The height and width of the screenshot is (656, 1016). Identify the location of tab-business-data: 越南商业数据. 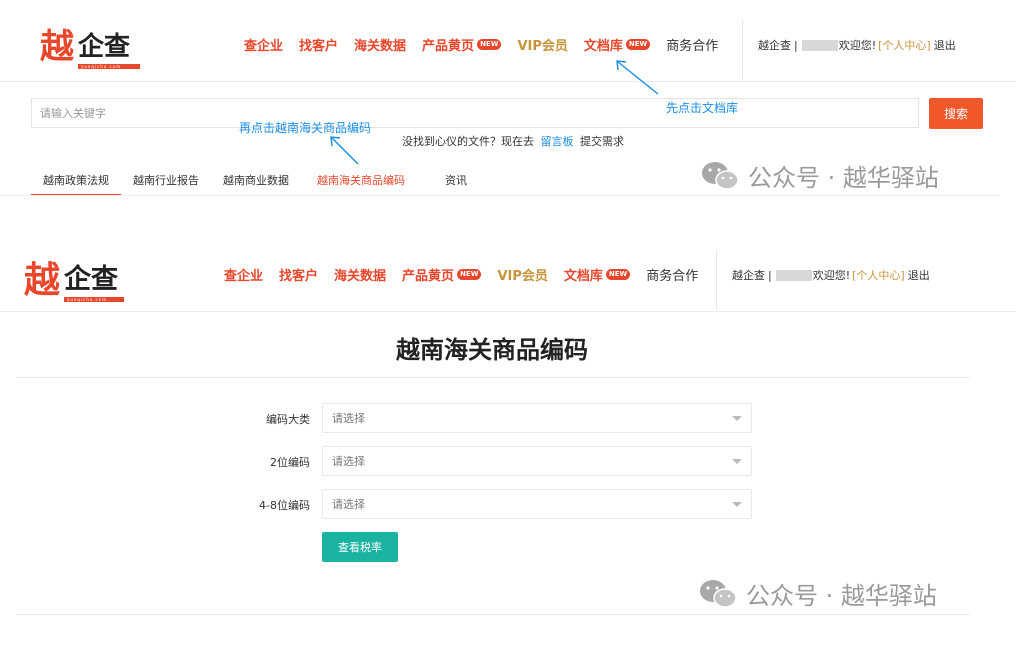
(256, 184).